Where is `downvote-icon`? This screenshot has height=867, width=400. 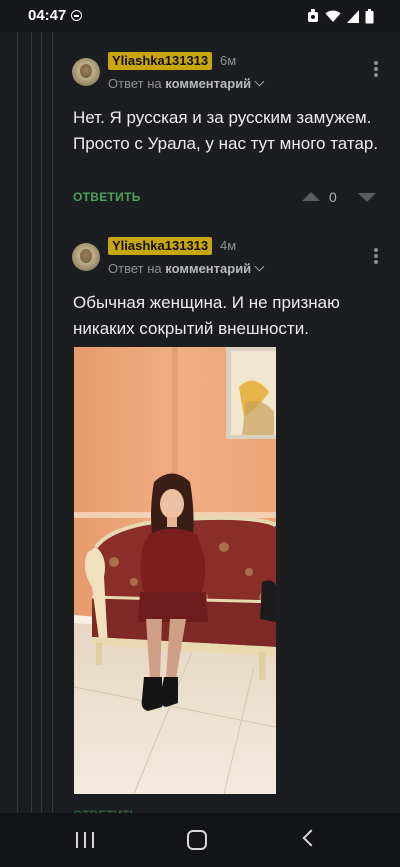
downvote-icon is located at coordinates (367, 197).